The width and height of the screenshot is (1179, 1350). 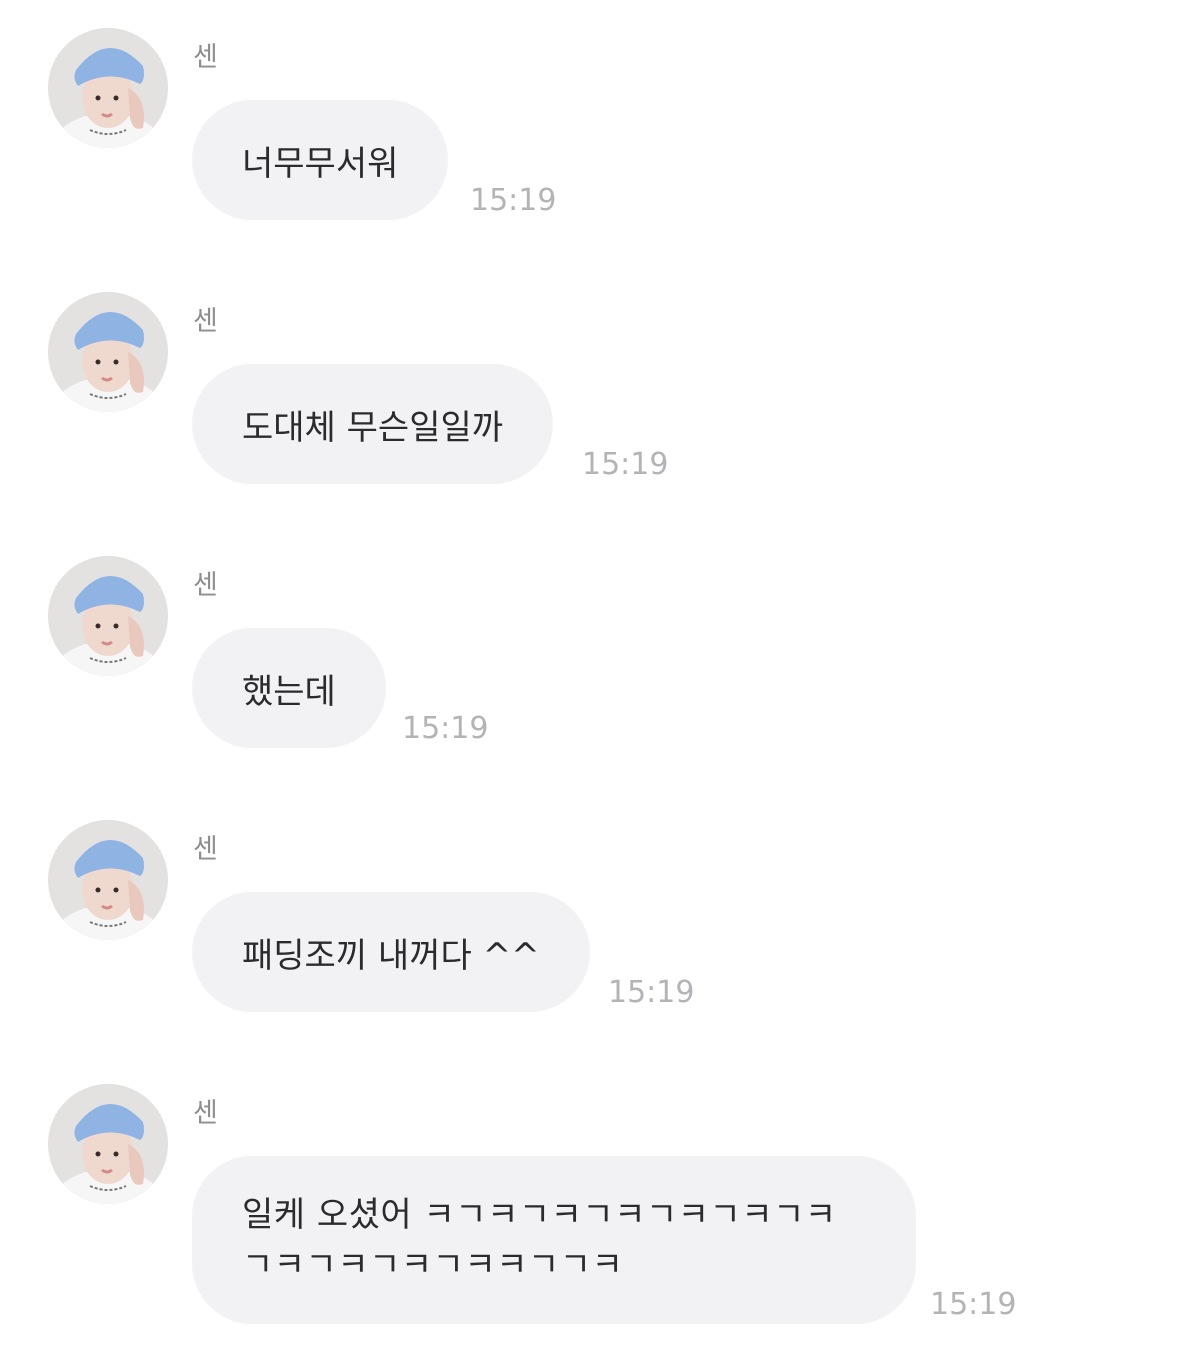 What do you see at coordinates (373, 427) in the screenshot?
I see `message-text: 도대체 무슨일일까` at bounding box center [373, 427].